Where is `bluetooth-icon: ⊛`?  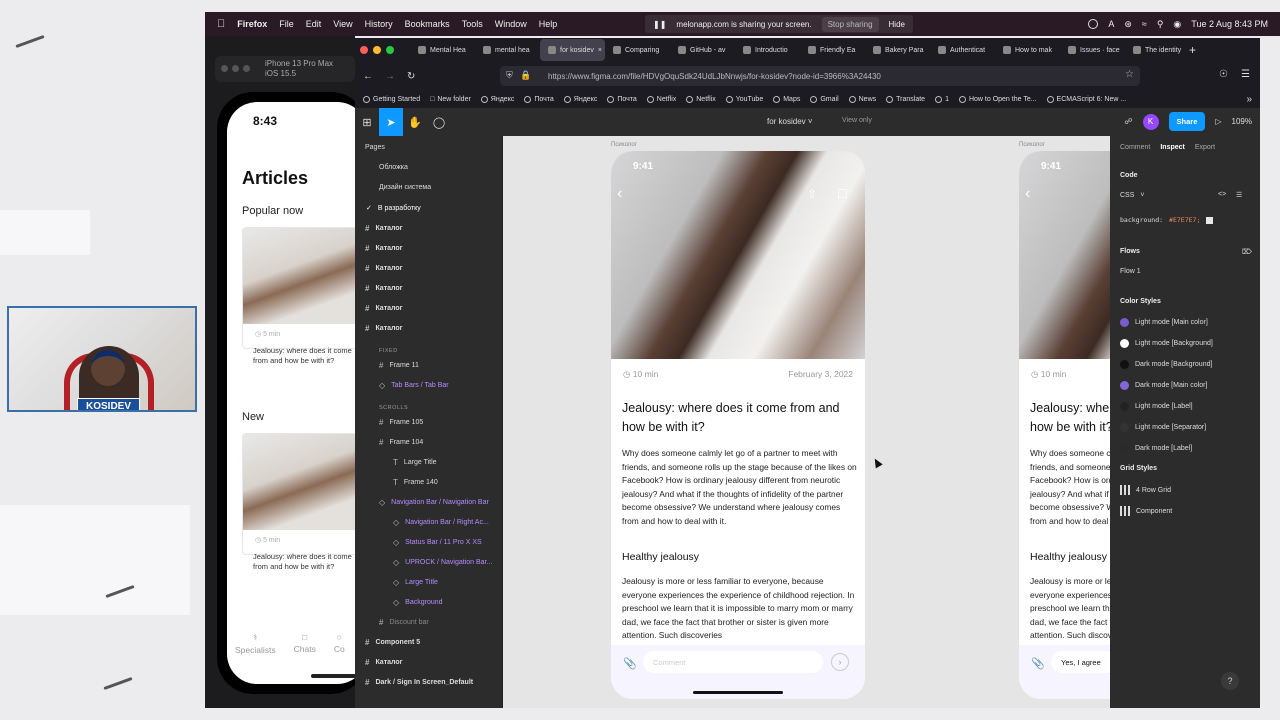 bluetooth-icon: ⊛ is located at coordinates (1128, 24).